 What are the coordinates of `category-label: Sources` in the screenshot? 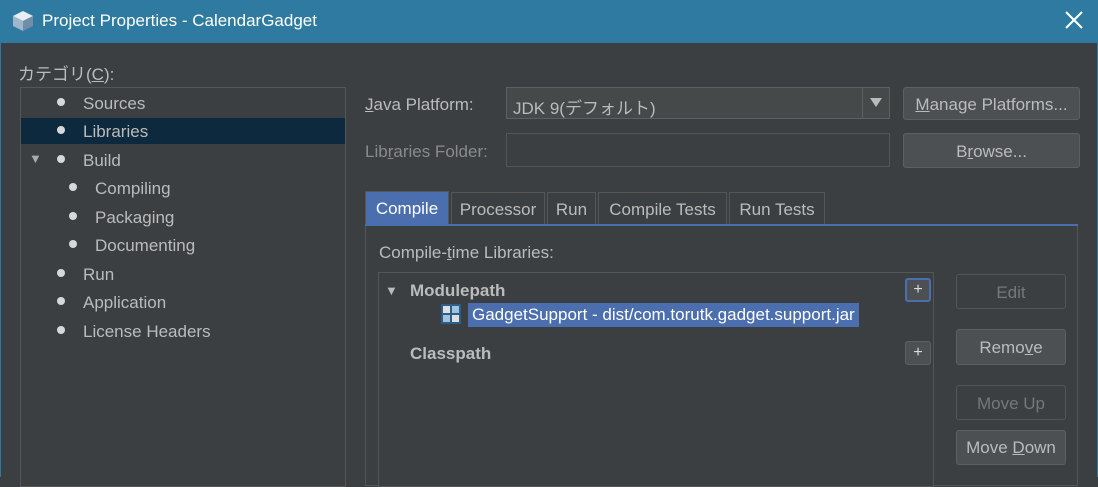 It's located at (114, 103).